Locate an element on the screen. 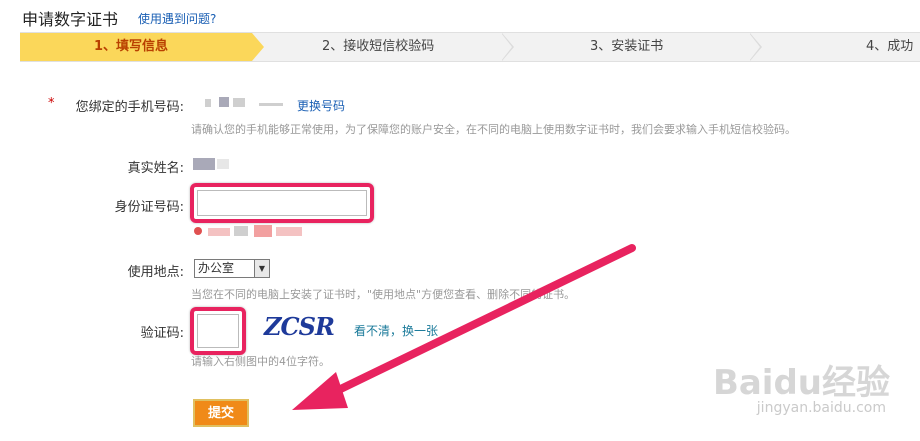  watermark-logo: Baidu经验 is located at coordinates (801, 383).